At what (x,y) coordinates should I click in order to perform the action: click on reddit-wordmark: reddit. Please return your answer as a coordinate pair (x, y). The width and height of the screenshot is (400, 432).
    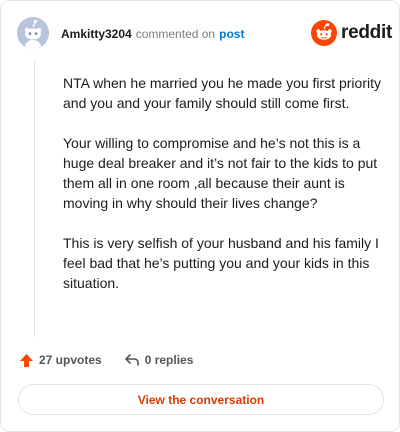
    Looking at the image, I should click on (366, 32).